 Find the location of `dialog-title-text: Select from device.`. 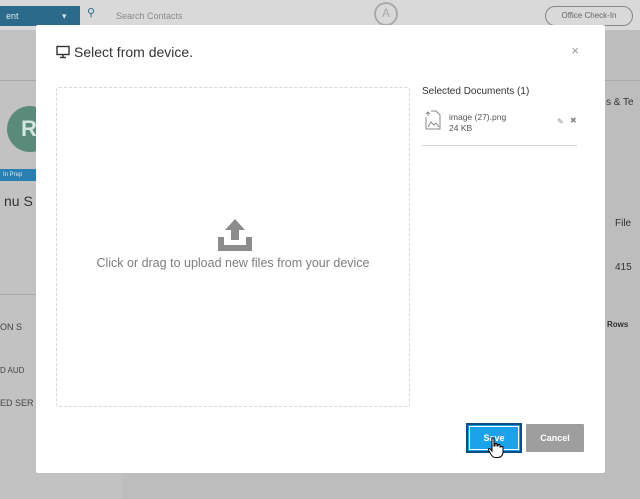

dialog-title-text: Select from device. is located at coordinates (134, 52).